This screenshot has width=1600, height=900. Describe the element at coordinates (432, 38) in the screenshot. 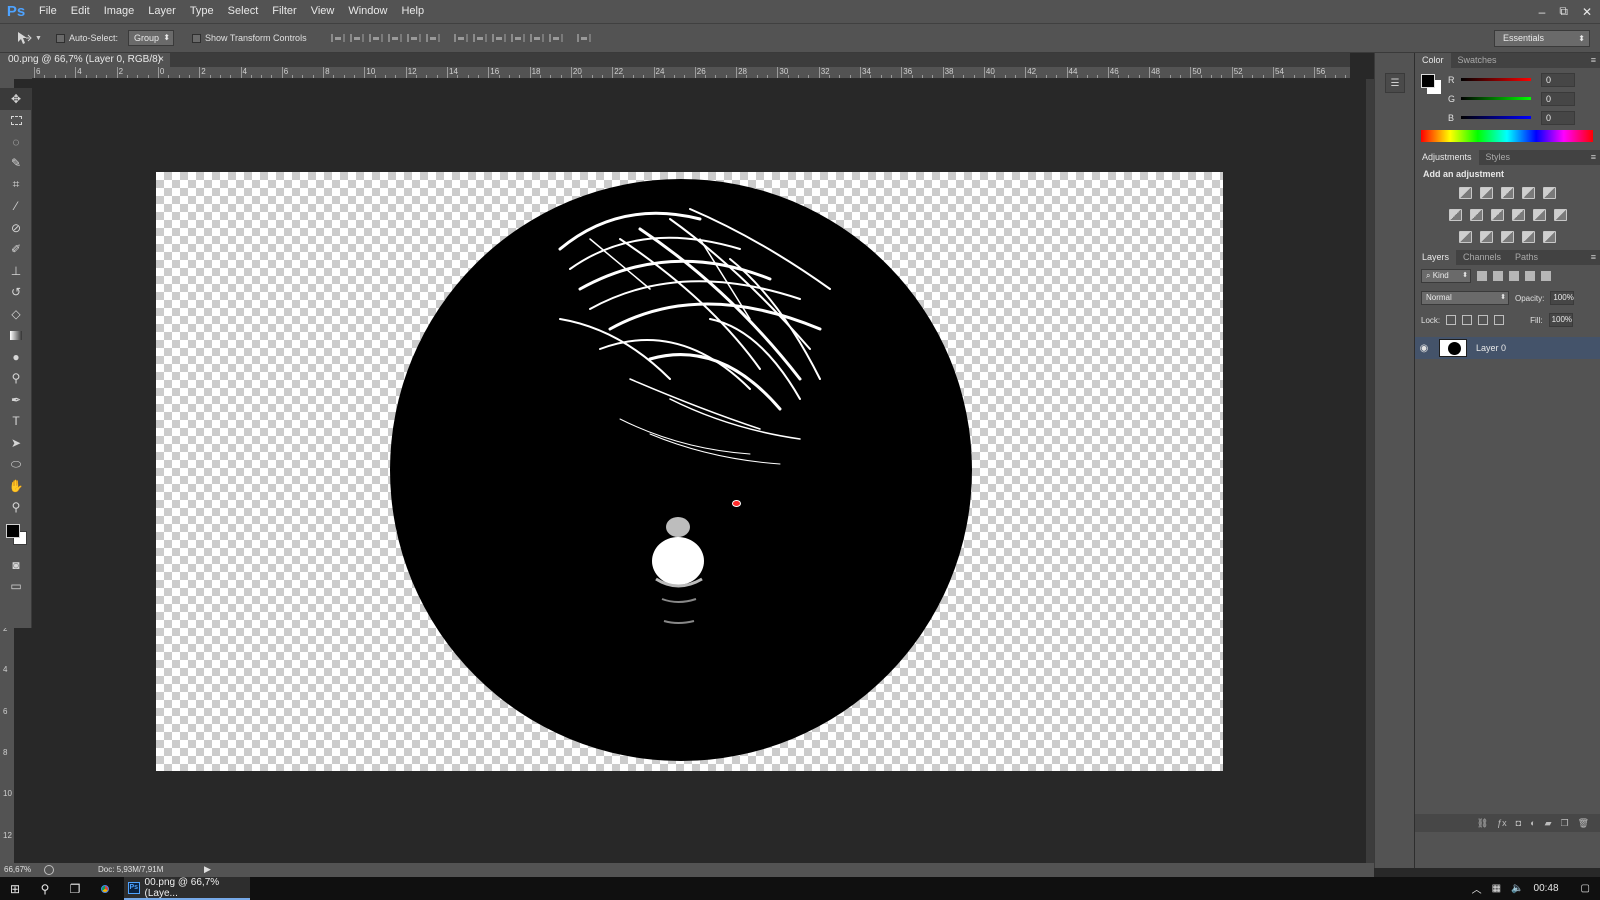

I see `align-right-icon` at that location.